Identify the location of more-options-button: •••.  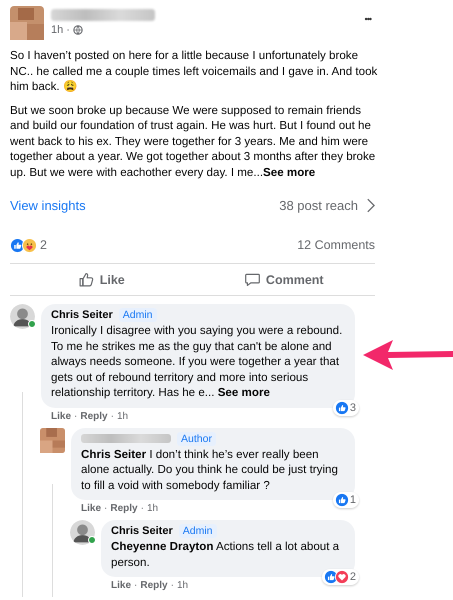
(367, 19).